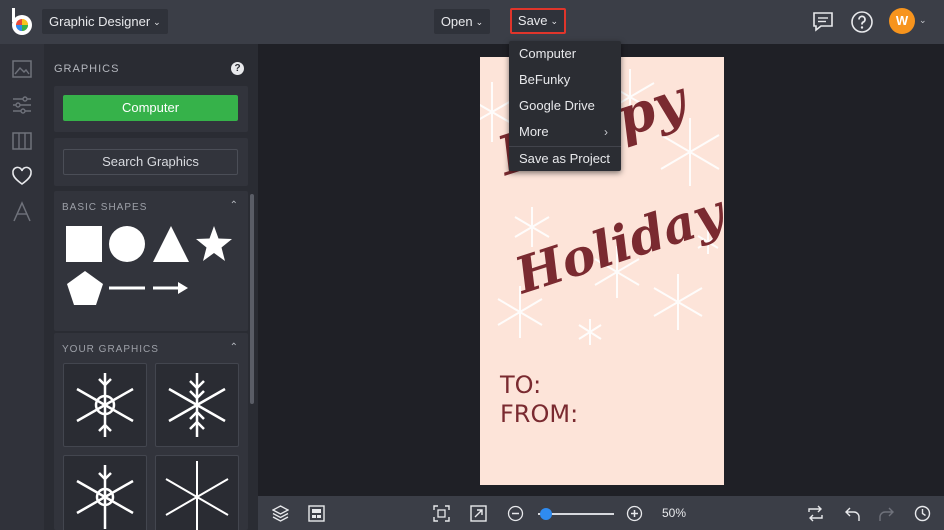  I want to click on your-graphics-label: YOUR GRAPHICS, so click(110, 349).